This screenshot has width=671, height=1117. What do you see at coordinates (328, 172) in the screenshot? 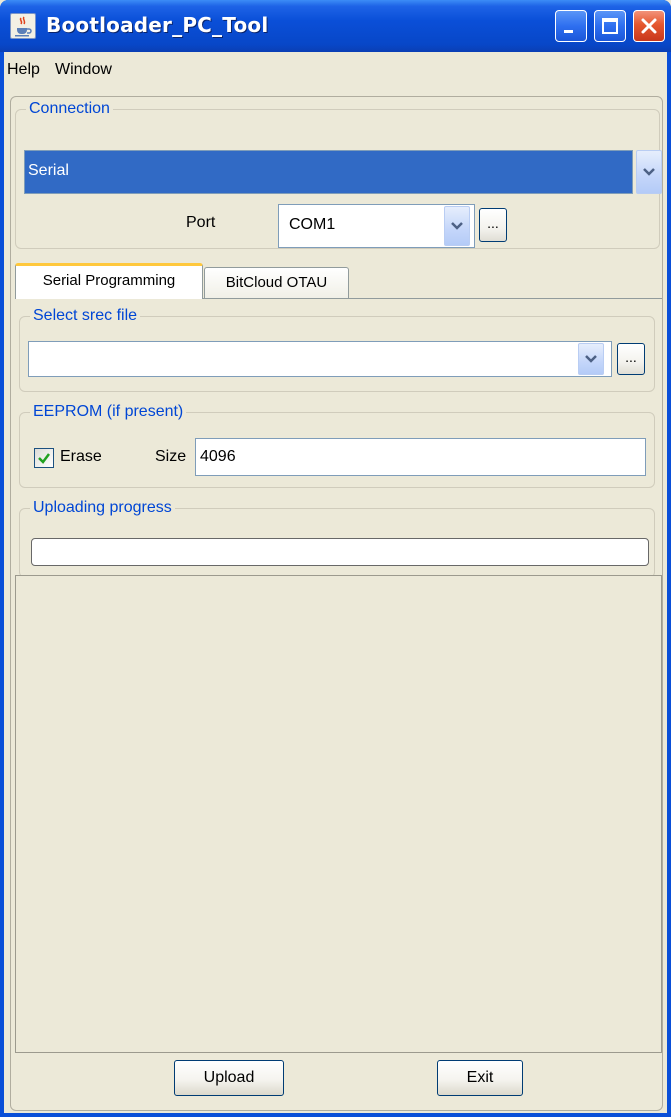
I see `connection-type-select: Serial` at bounding box center [328, 172].